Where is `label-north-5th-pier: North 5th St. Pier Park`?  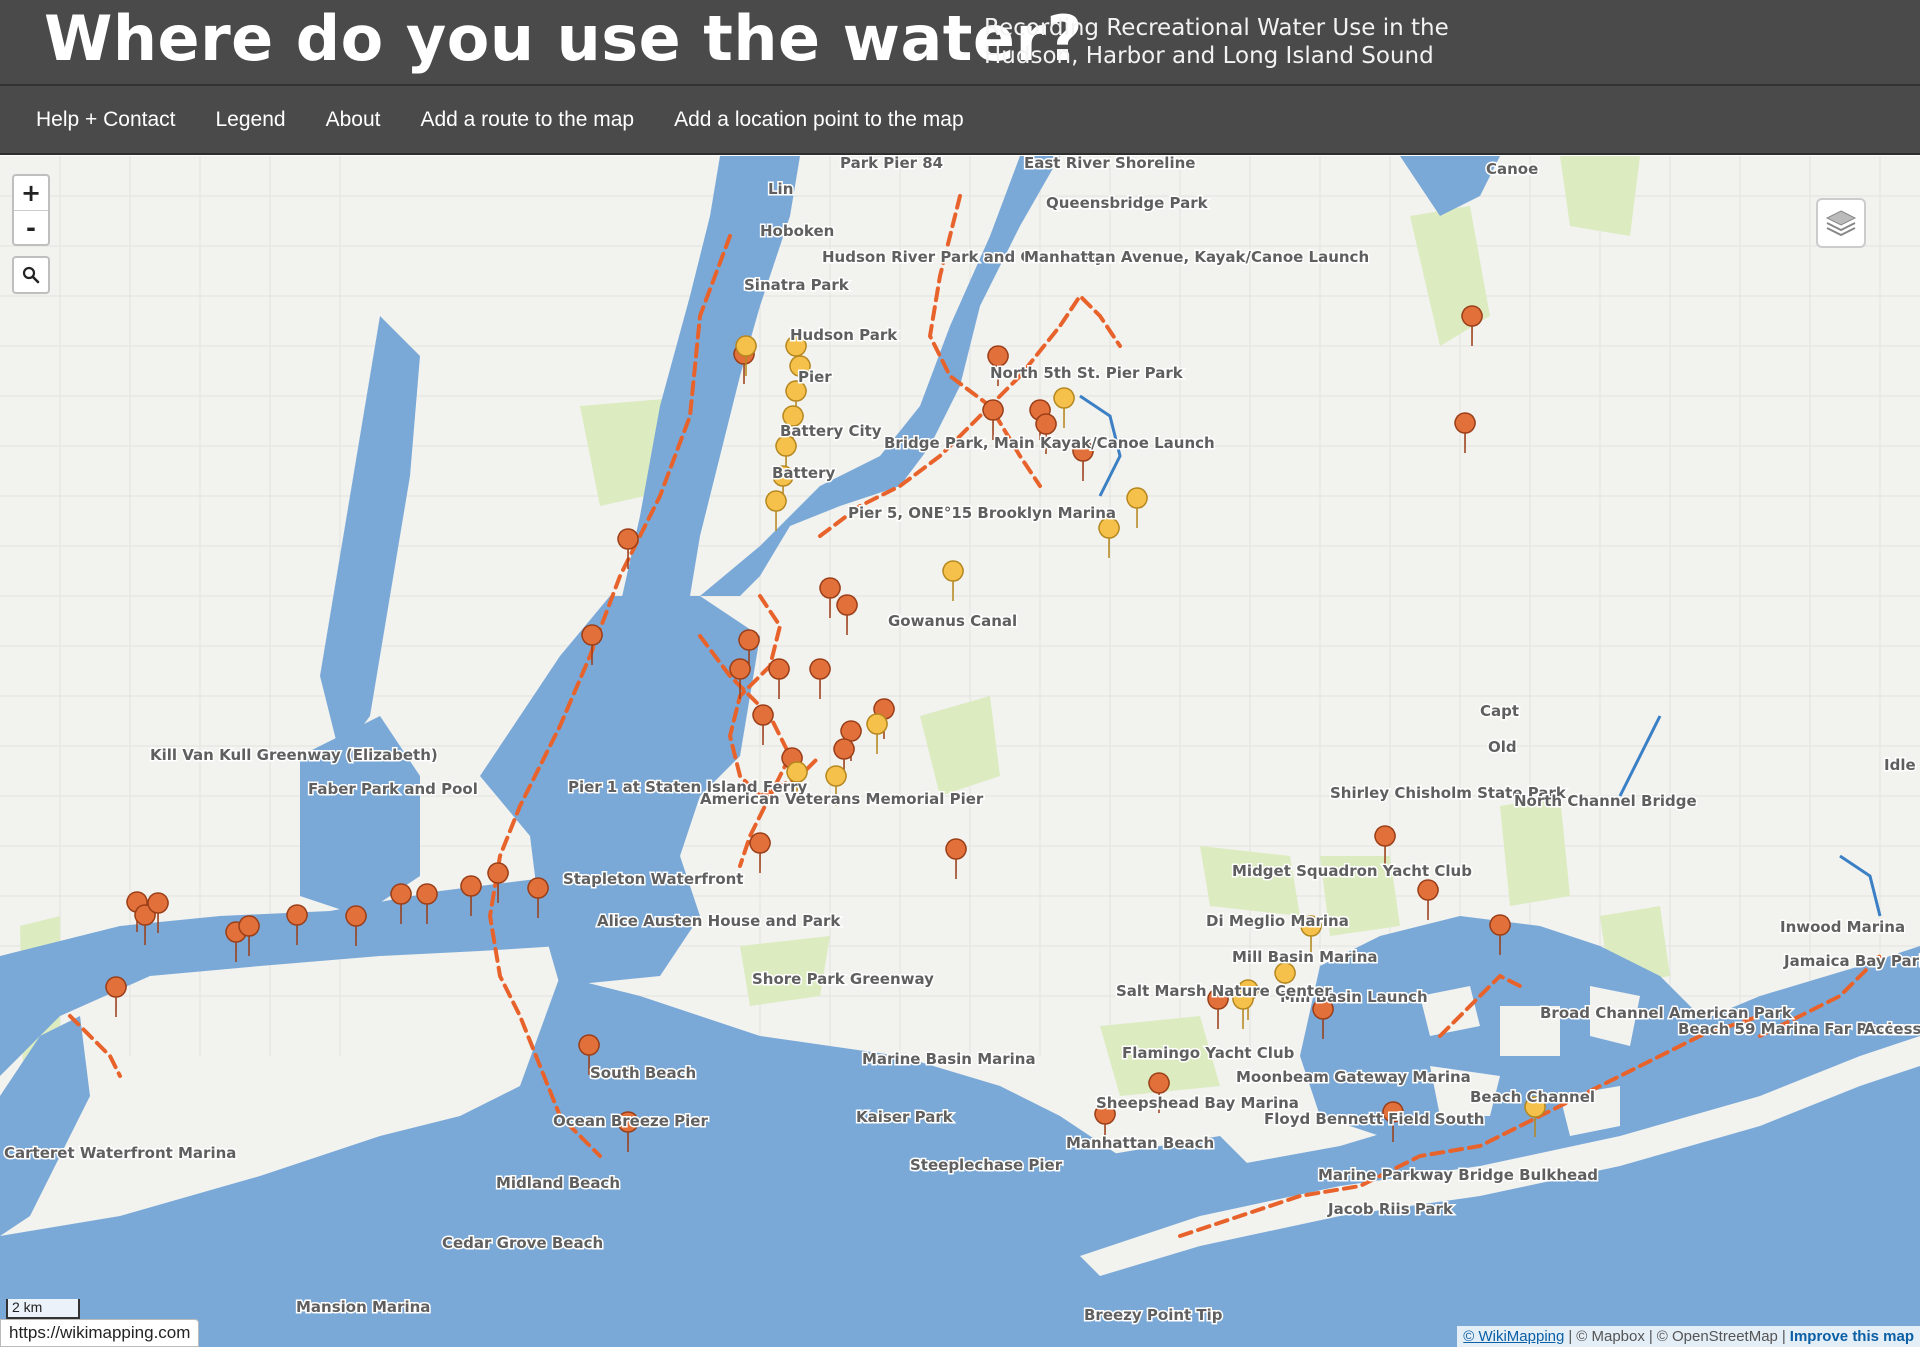 label-north-5th-pier: North 5th St. Pier Park is located at coordinates (1087, 373).